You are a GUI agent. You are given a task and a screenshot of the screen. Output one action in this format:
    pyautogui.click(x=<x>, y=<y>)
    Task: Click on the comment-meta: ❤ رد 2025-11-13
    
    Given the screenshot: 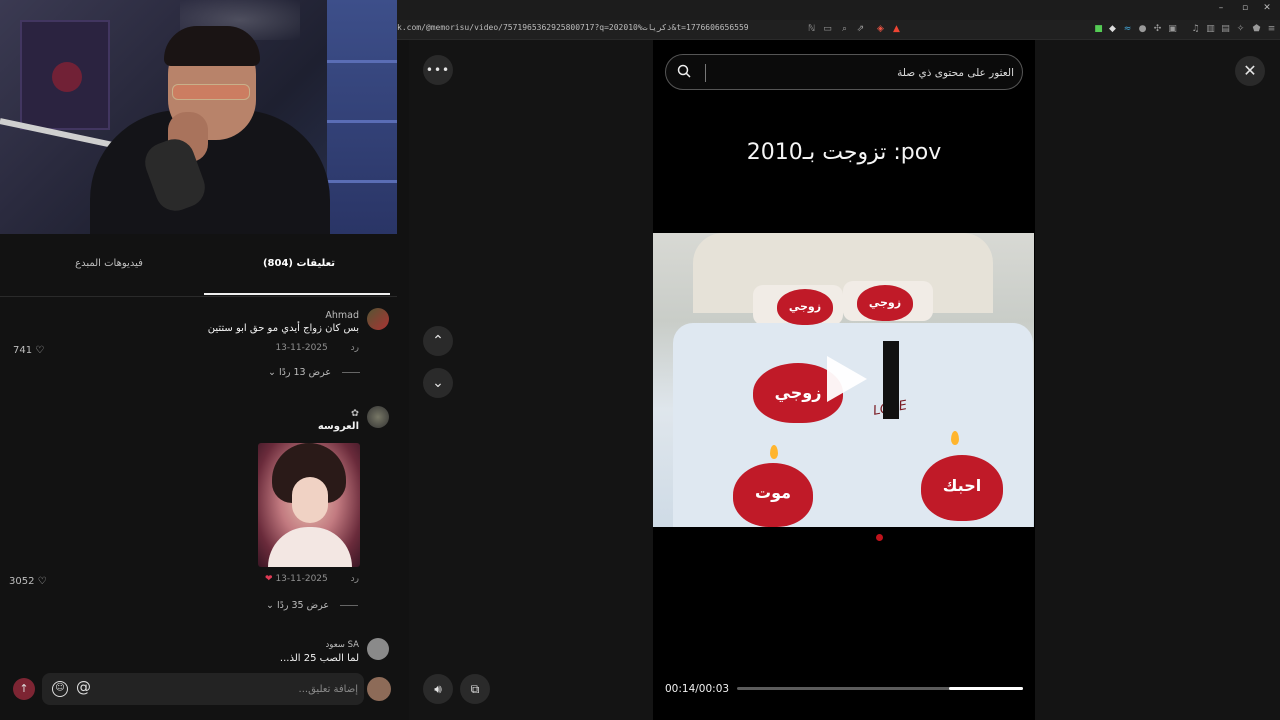 What is the action you would take?
    pyautogui.click(x=305, y=579)
    